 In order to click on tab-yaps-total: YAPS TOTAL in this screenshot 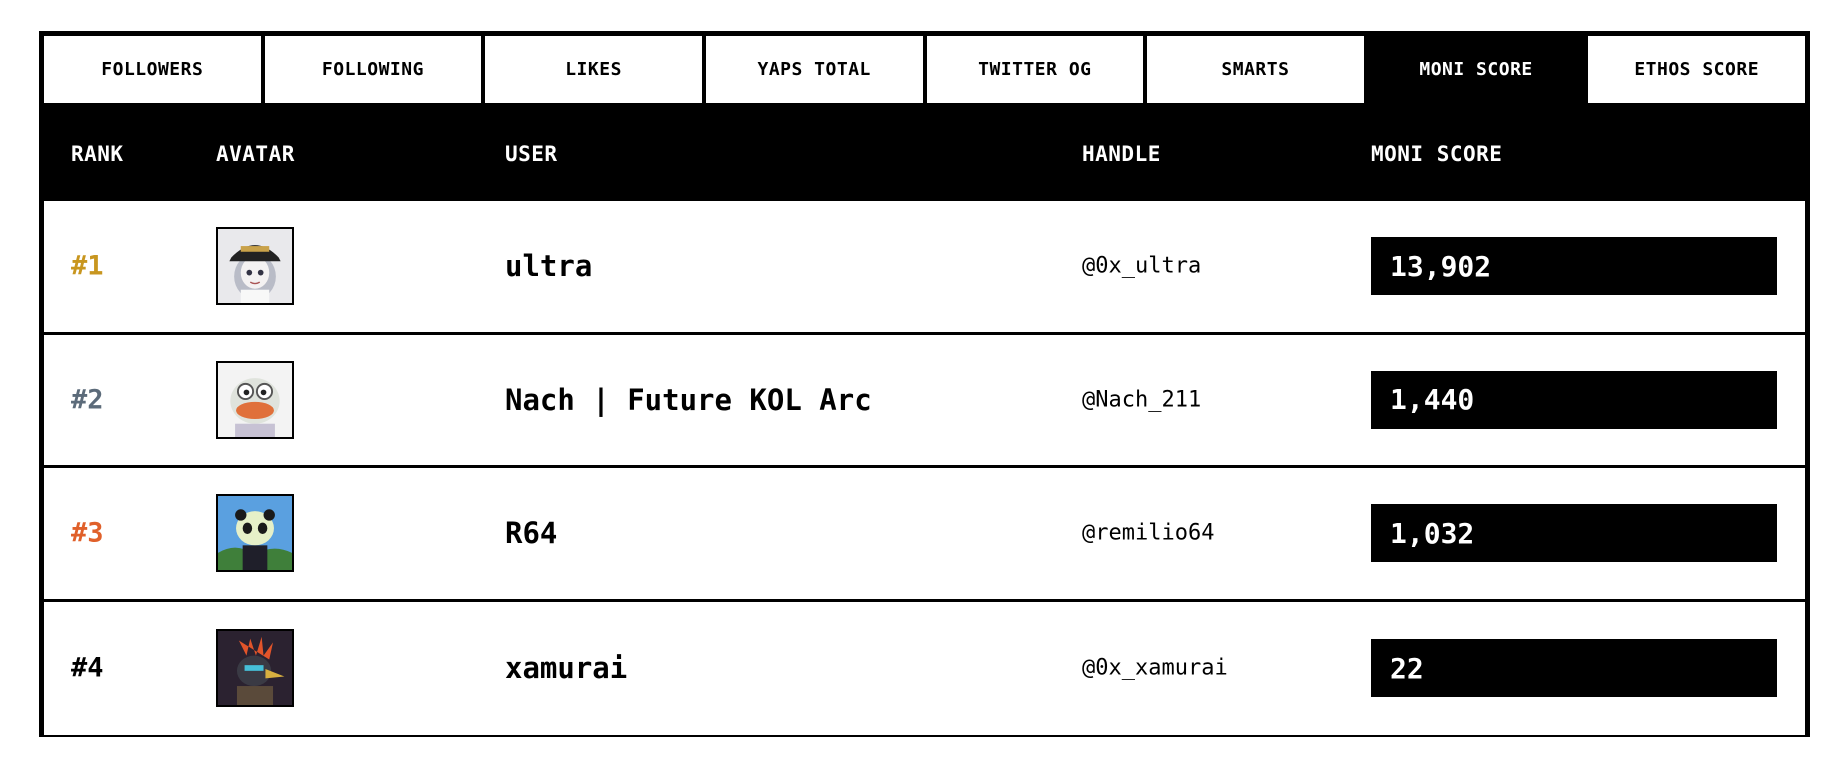, I will do `click(814, 69)`.